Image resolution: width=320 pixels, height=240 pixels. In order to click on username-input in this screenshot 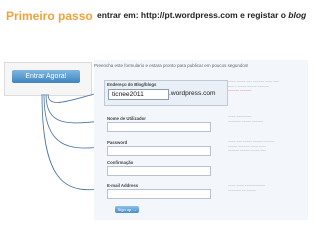, I will do `click(159, 127)`.